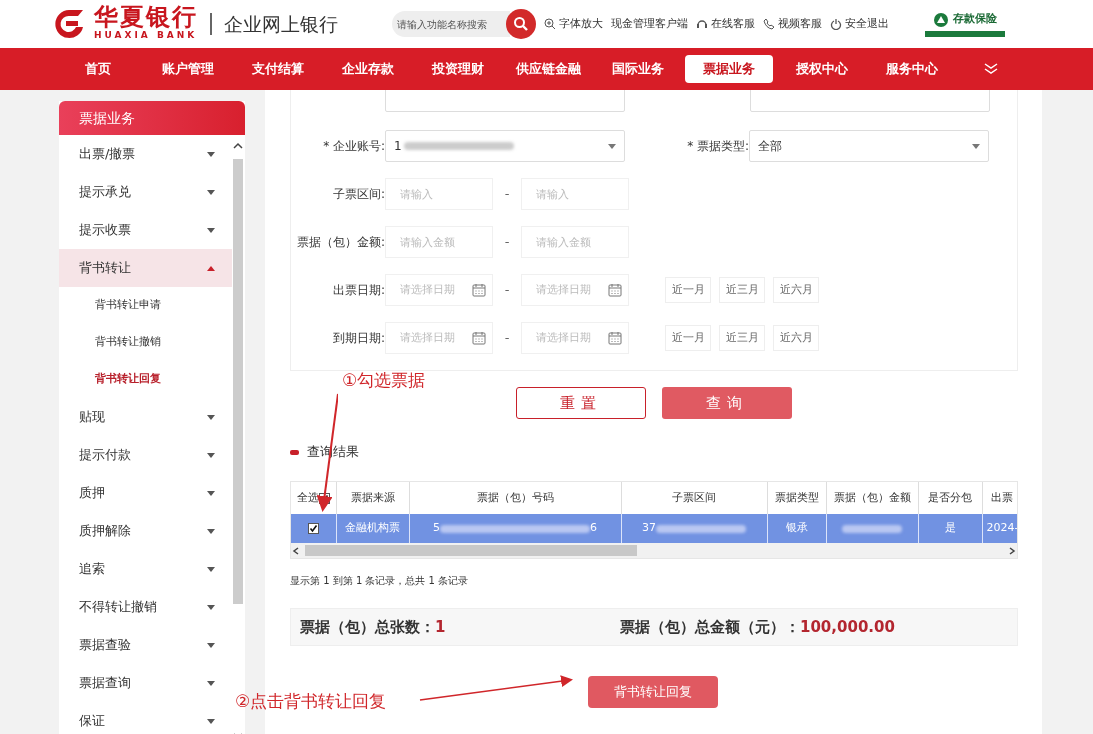 This screenshot has height=734, width=1093. Describe the element at coordinates (975, 19) in the screenshot. I see `insurance-logo-text: 存款保险` at that location.